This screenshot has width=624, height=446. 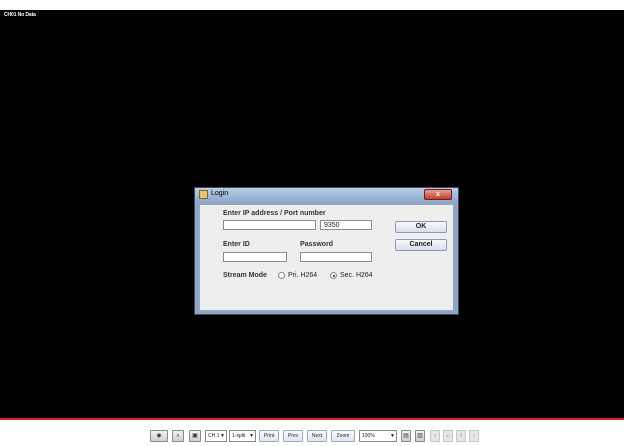 What do you see at coordinates (356, 275) in the screenshot?
I see `radio-sec-h264-label: Sec. H264` at bounding box center [356, 275].